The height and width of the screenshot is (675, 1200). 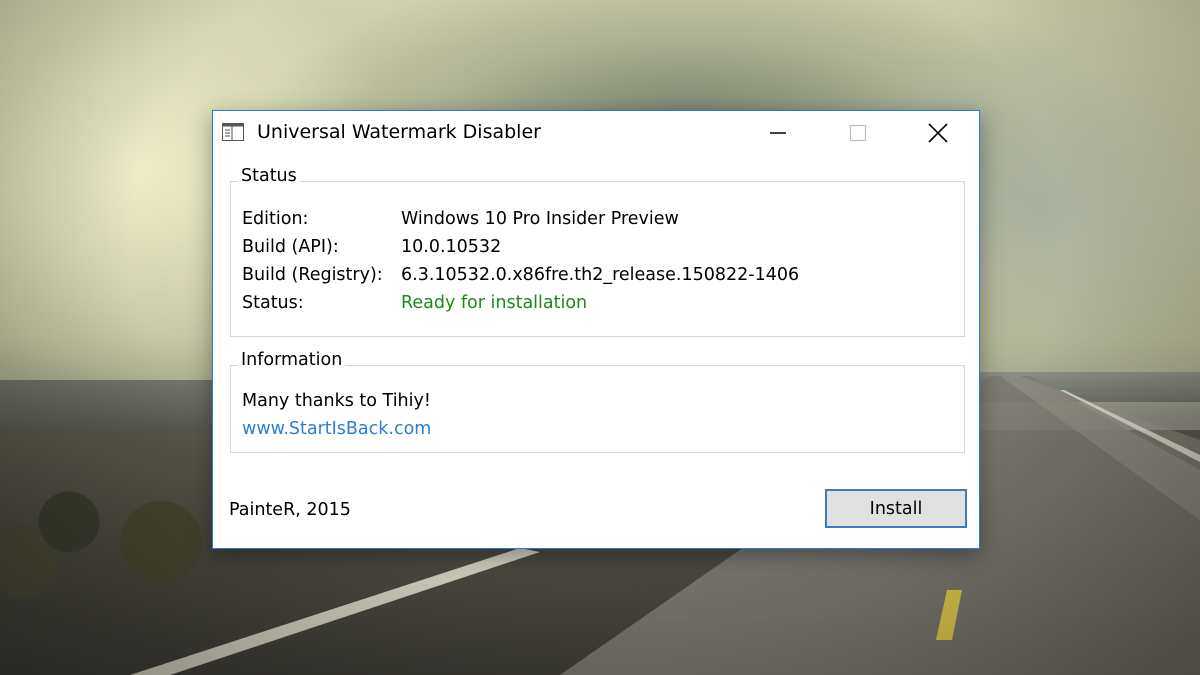 I want to click on edition-label: Edition:, so click(x=275, y=219).